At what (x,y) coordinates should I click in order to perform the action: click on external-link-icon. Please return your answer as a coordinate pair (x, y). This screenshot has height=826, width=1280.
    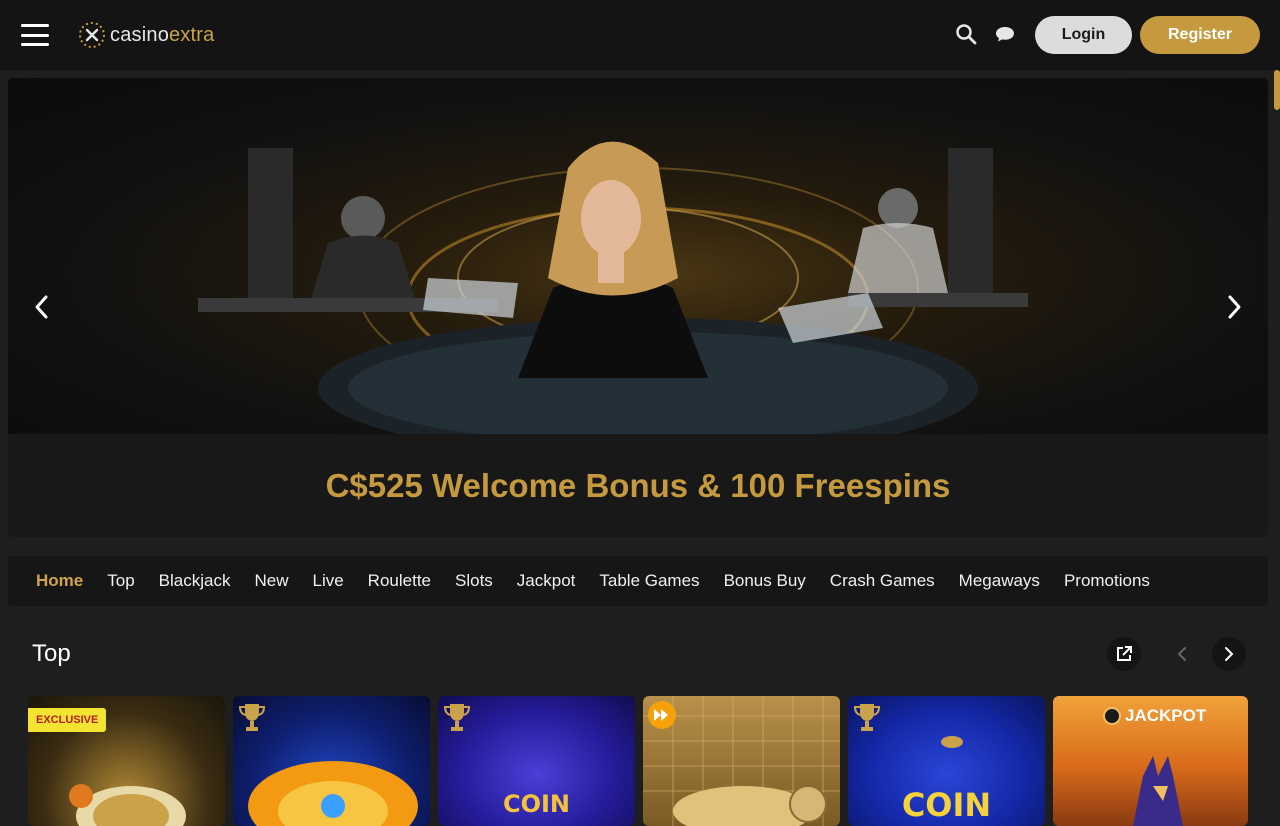
    Looking at the image, I should click on (1124, 653).